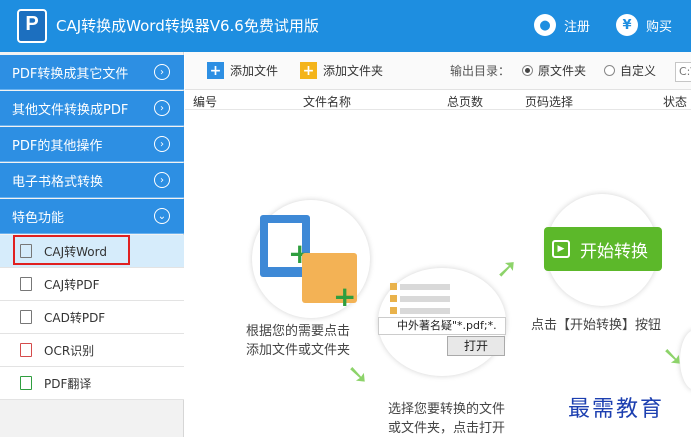 This screenshot has height=437, width=691. I want to click on watermark: 最需教育, so click(616, 409).